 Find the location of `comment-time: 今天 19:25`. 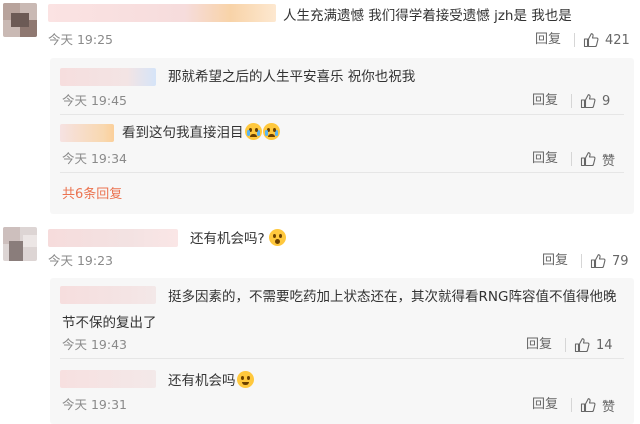

comment-time: 今天 19:25 is located at coordinates (80, 39).